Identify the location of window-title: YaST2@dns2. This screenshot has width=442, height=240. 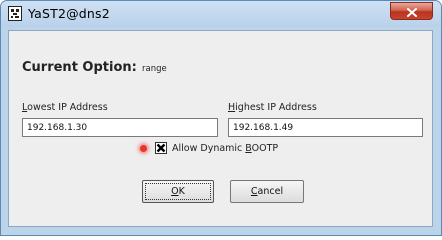
(69, 13).